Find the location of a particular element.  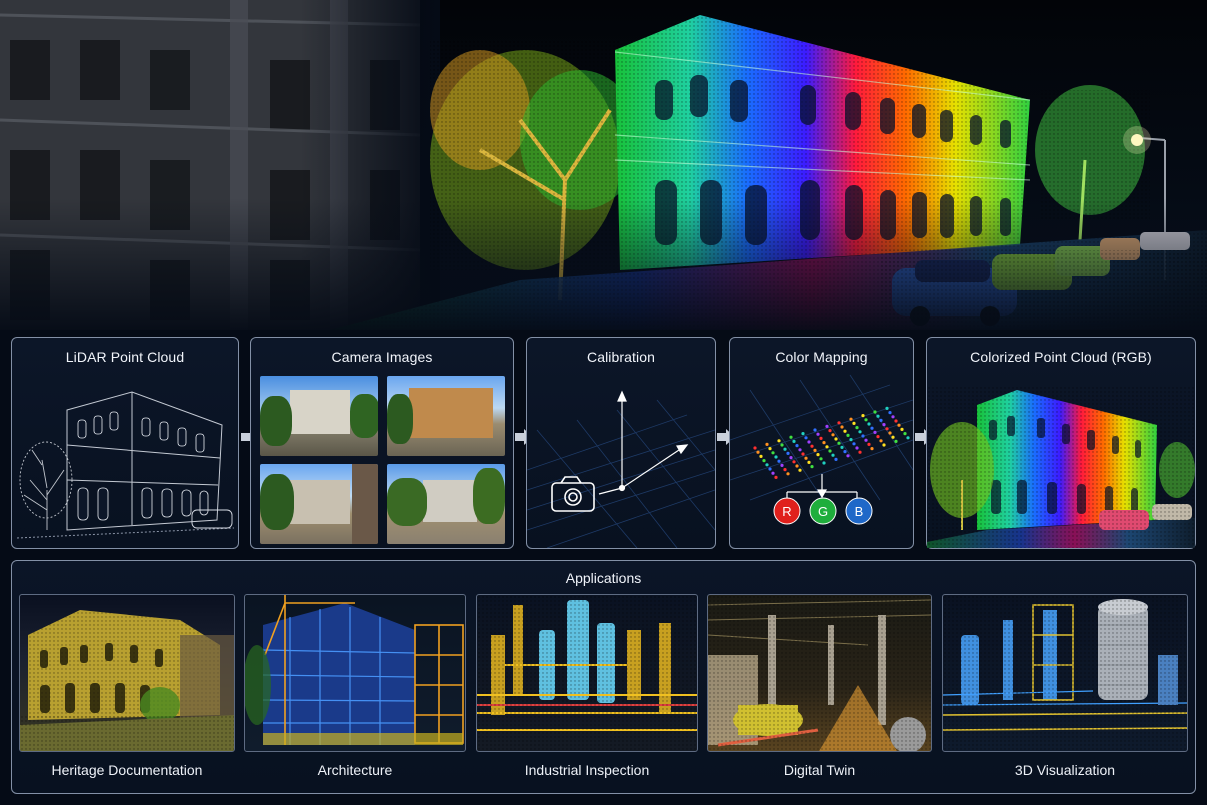

lidar-title: LiDAR Point Cloud is located at coordinates (125, 357).